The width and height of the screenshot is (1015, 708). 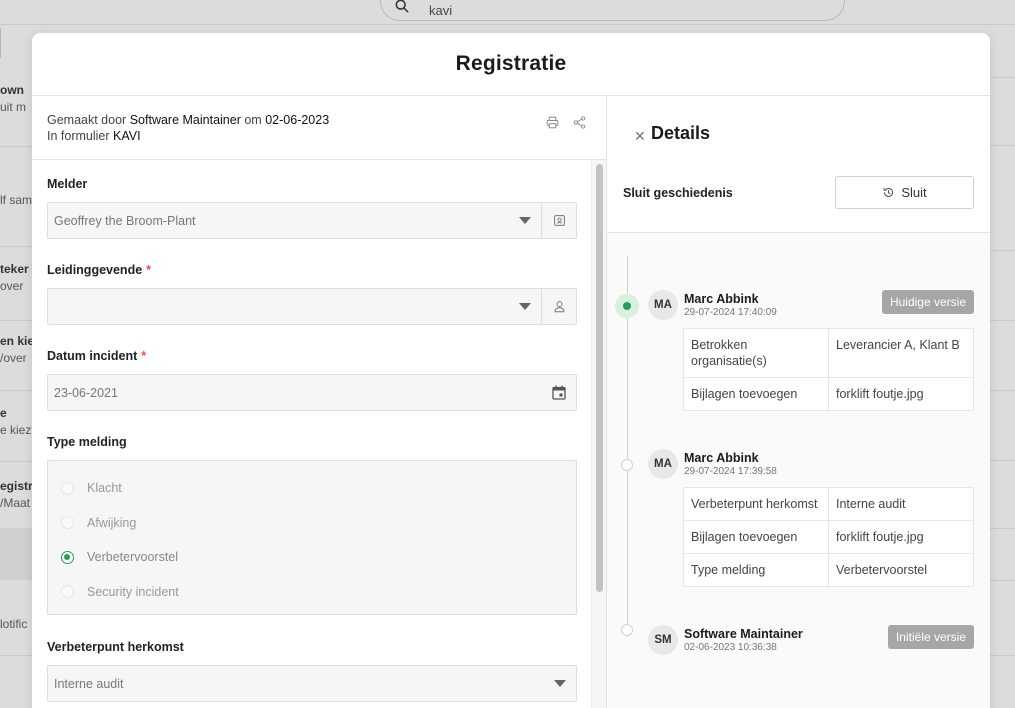 I want to click on background-search-bar: kavi, so click(x=612, y=10).